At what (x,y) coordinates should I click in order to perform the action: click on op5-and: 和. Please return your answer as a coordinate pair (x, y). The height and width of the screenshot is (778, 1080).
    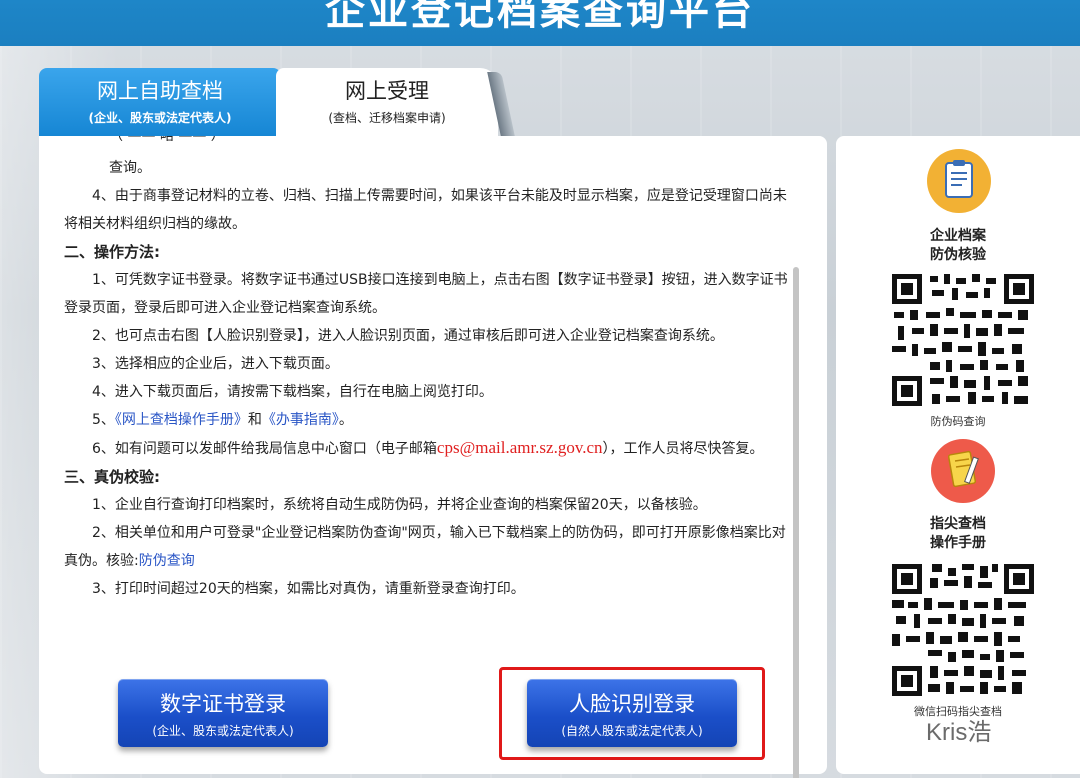
    Looking at the image, I should click on (254, 420).